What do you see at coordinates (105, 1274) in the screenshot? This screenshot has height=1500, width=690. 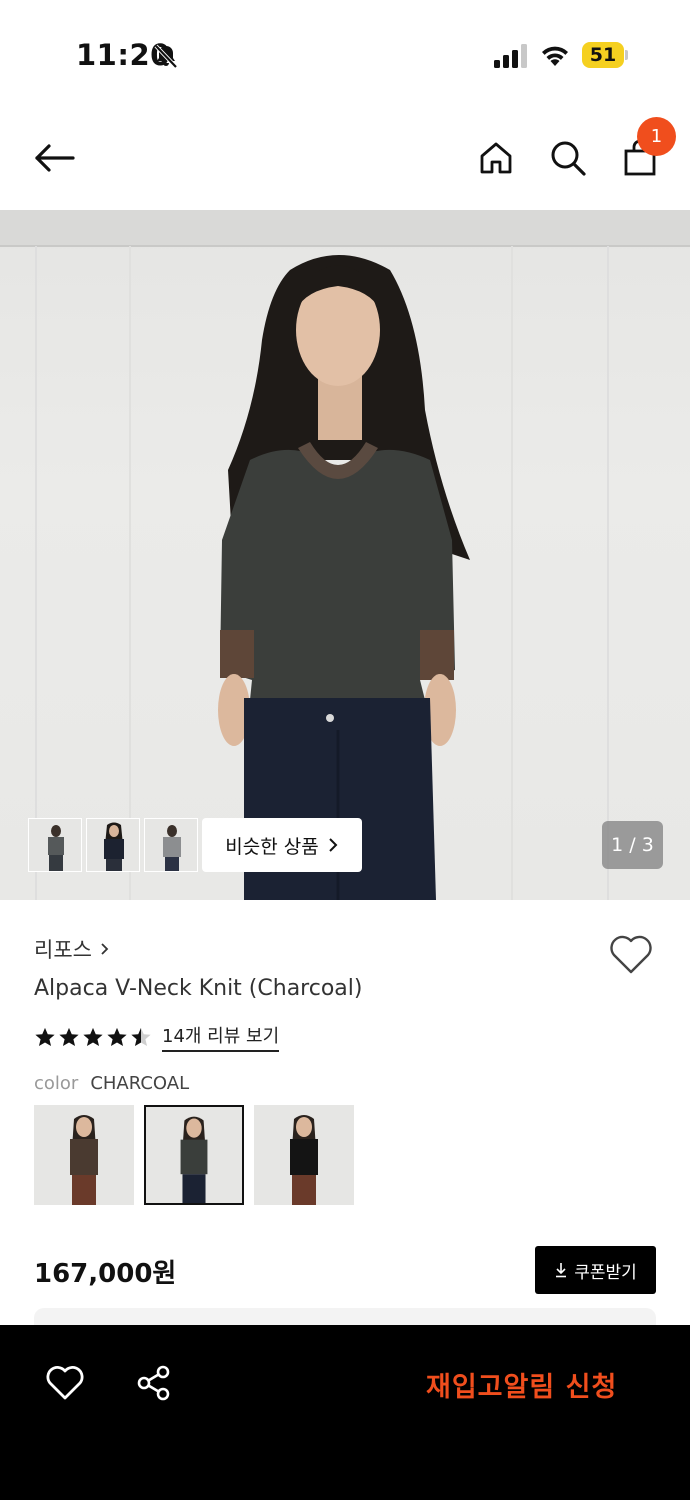 I see `product-price: 167,000원` at bounding box center [105, 1274].